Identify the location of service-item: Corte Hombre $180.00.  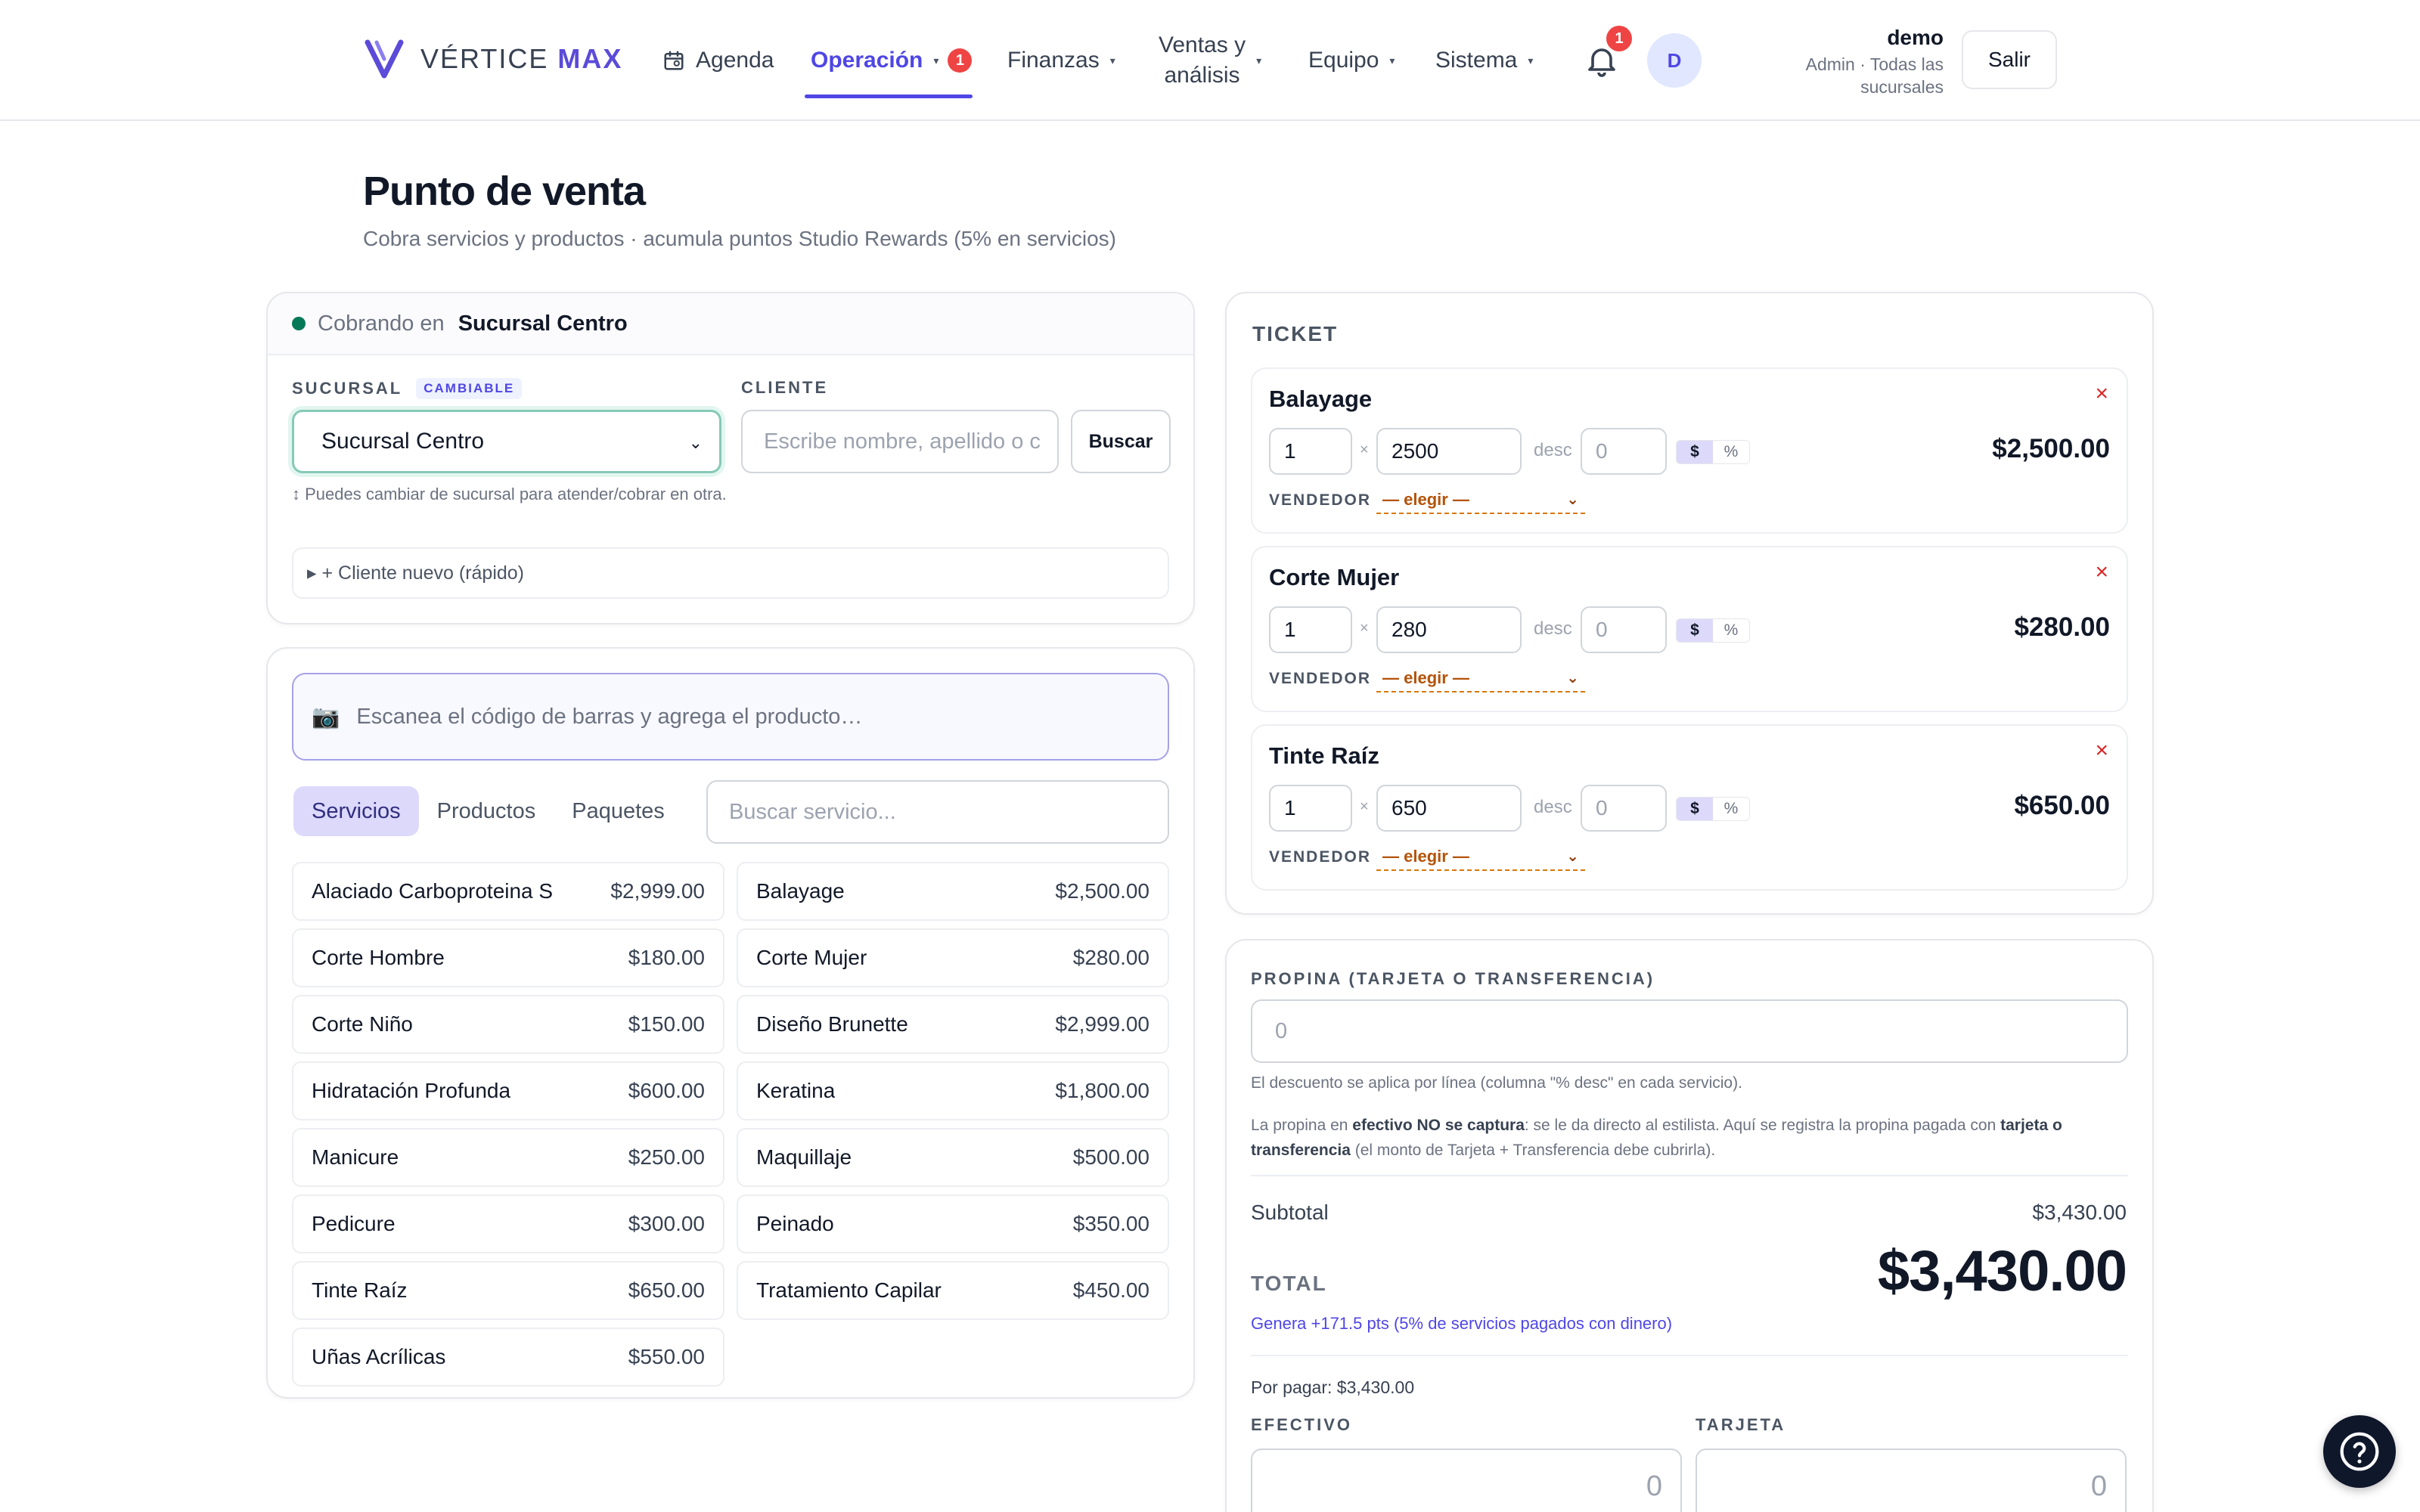
(508, 957).